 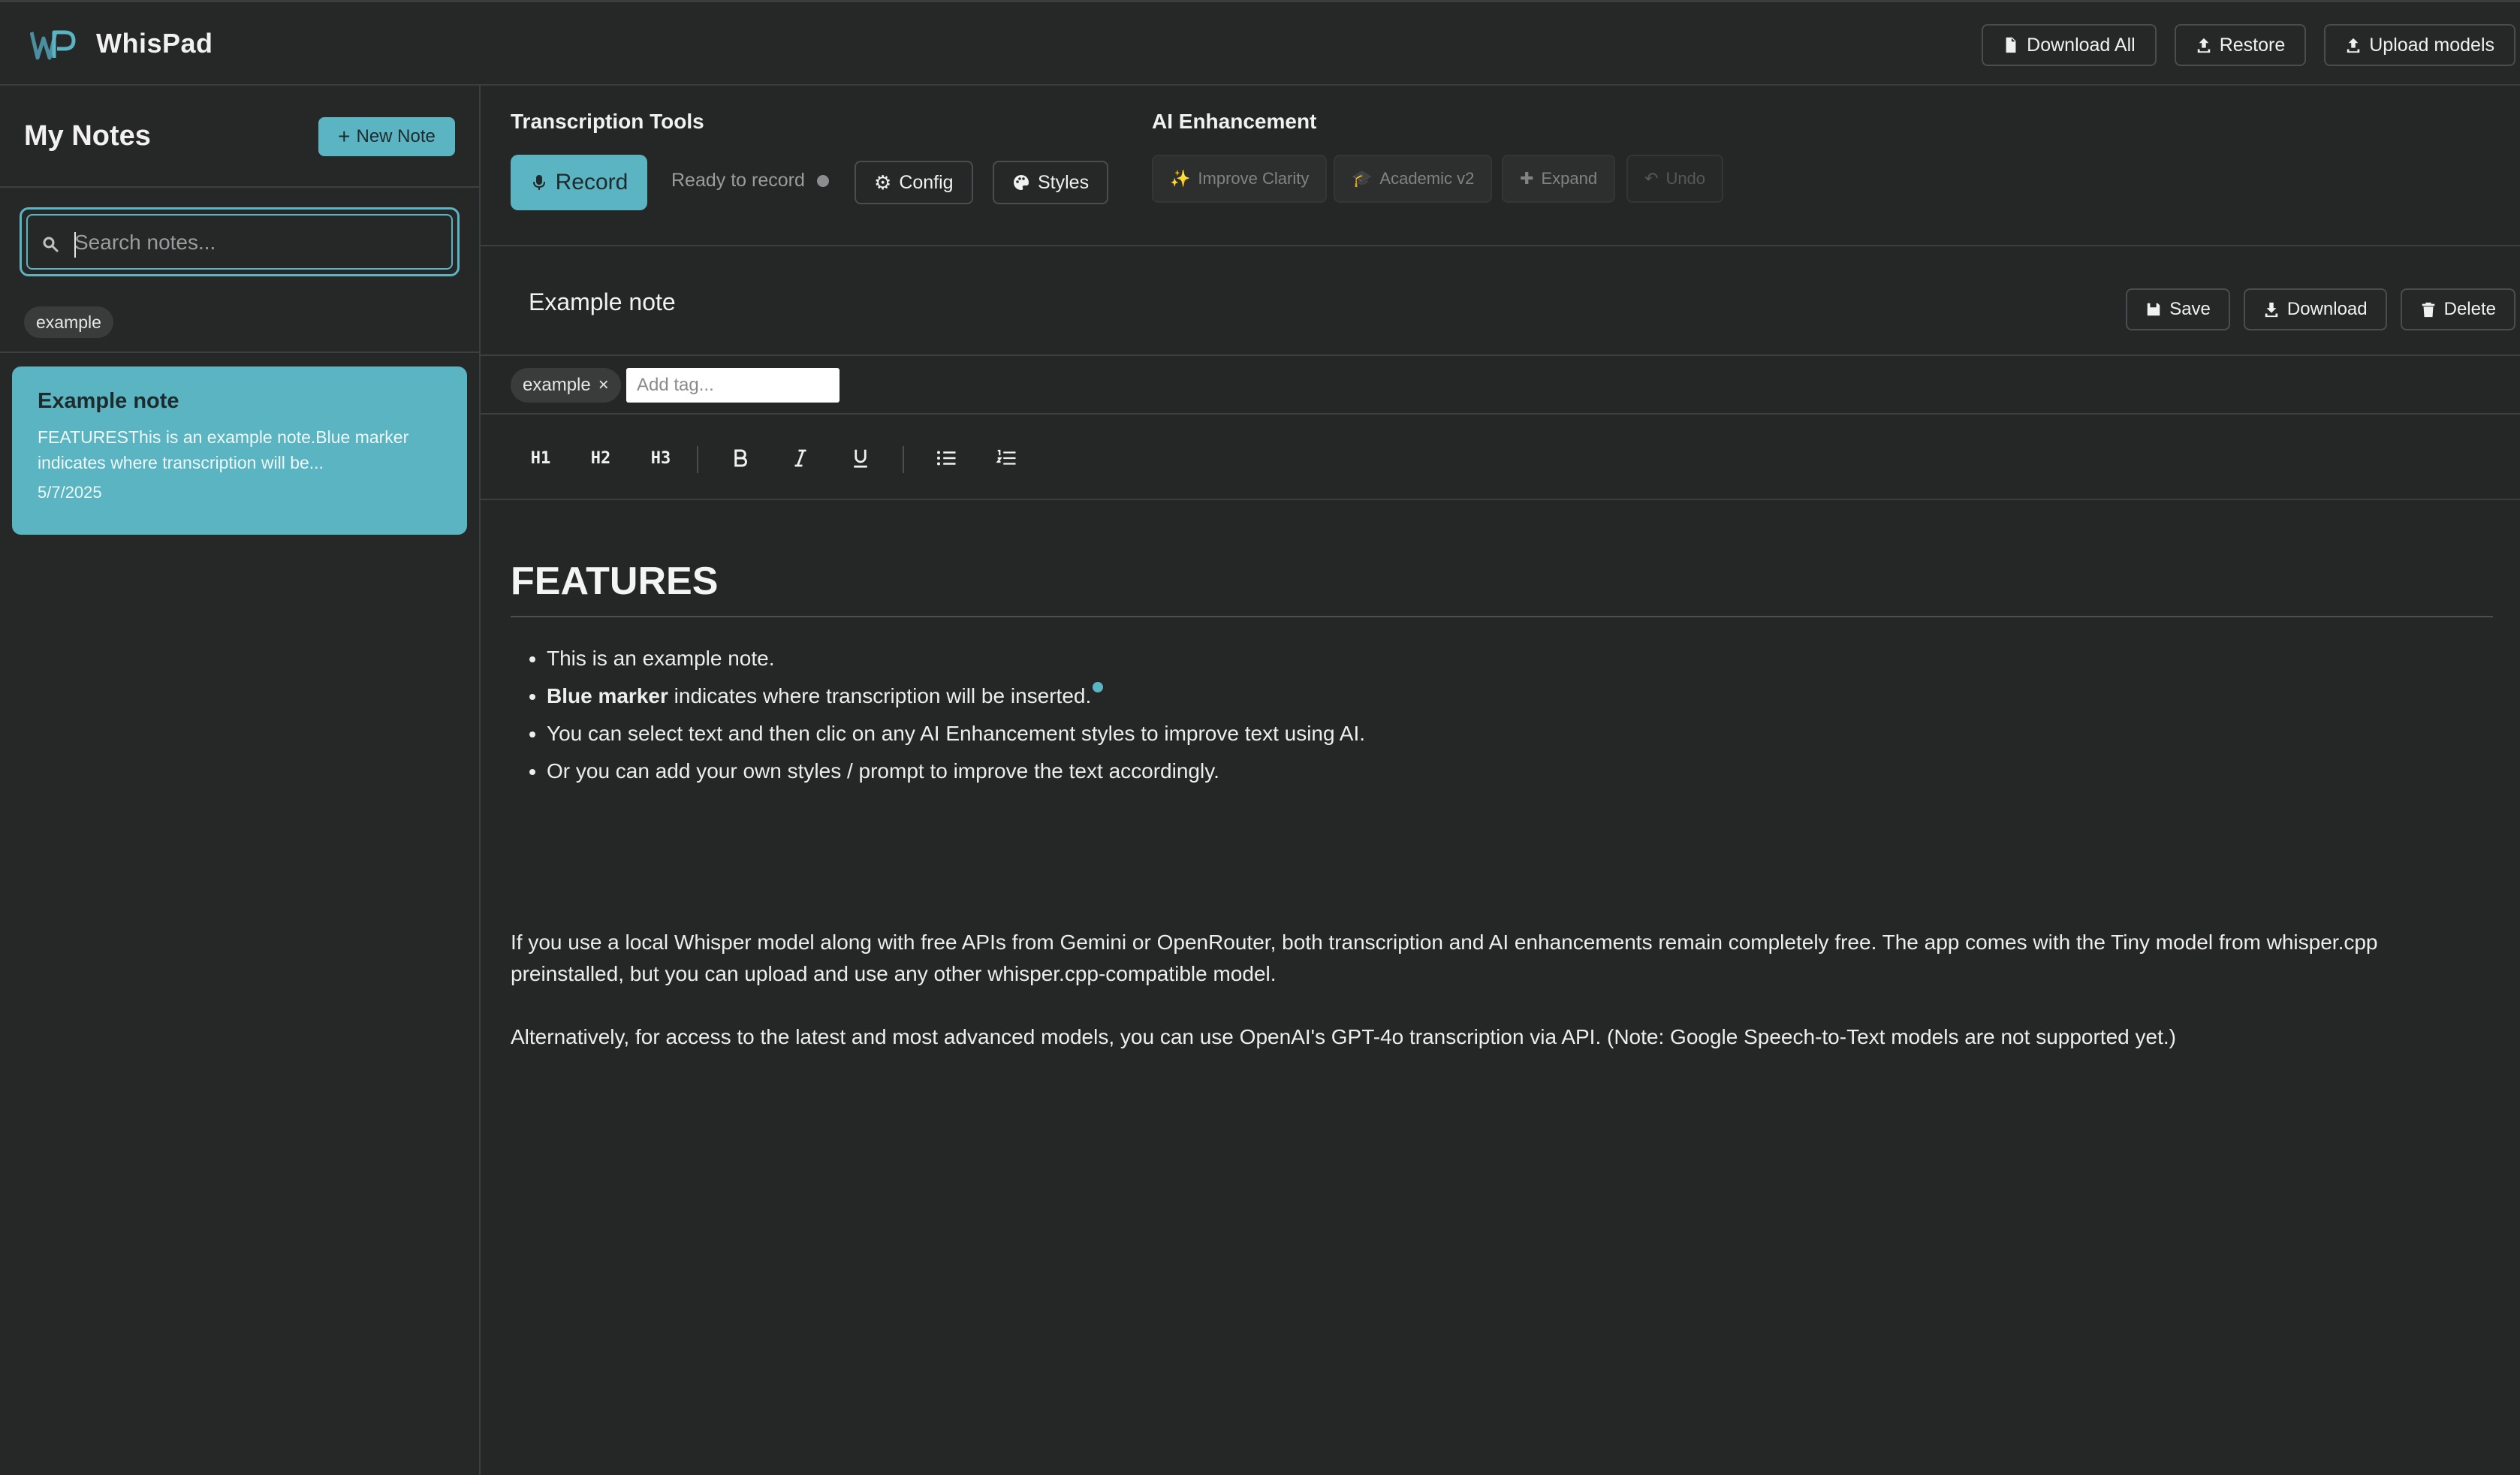 I want to click on upload-models-button: Upload models, so click(x=2419, y=45).